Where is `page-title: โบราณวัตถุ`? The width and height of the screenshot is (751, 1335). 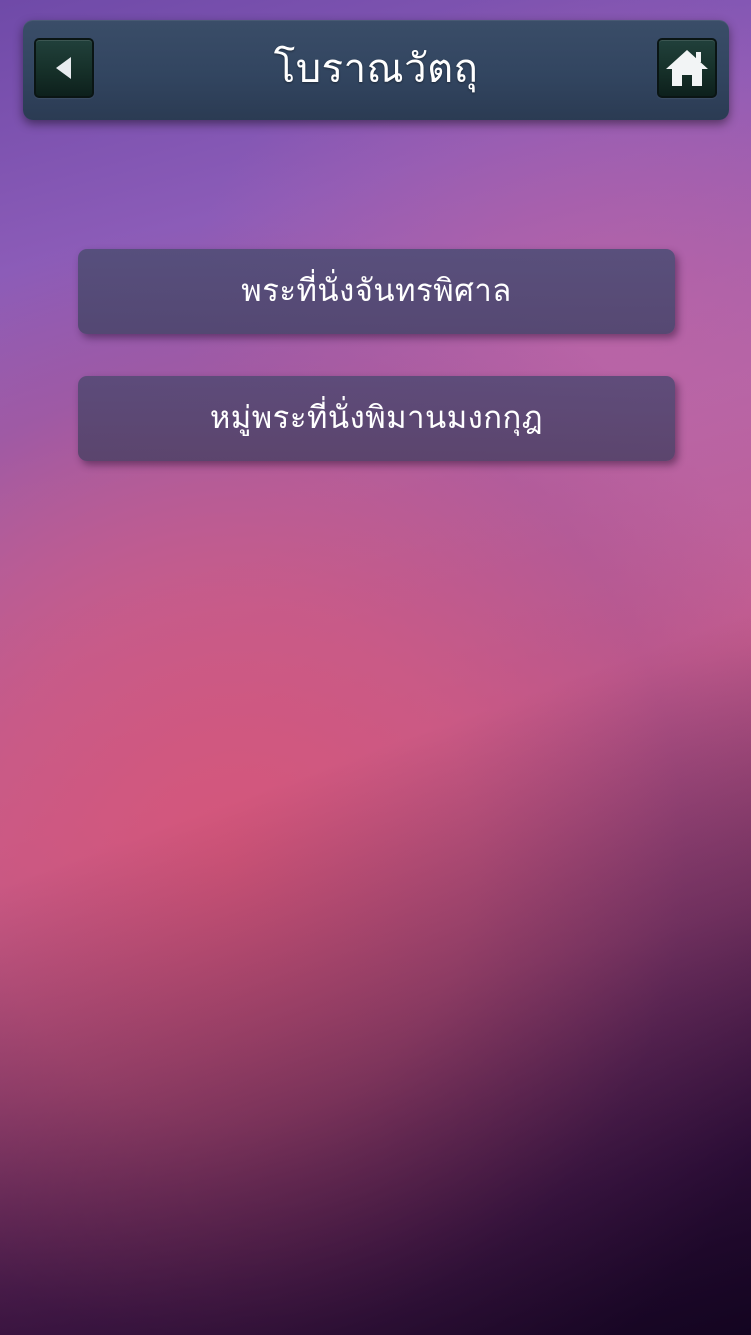
page-title: โบราณวัตถุ is located at coordinates (376, 69).